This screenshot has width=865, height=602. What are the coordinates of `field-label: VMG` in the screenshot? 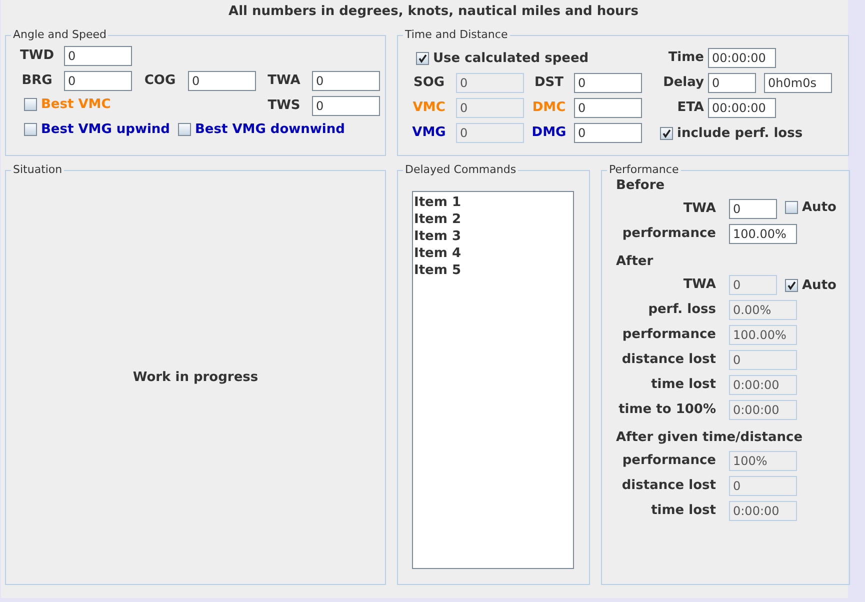 It's located at (429, 132).